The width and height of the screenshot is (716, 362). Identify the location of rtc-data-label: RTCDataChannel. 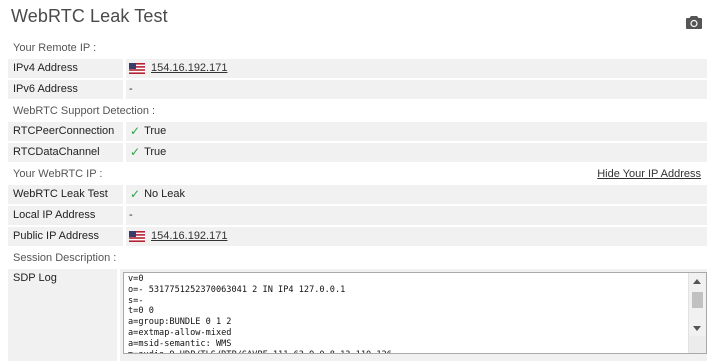
(65, 152).